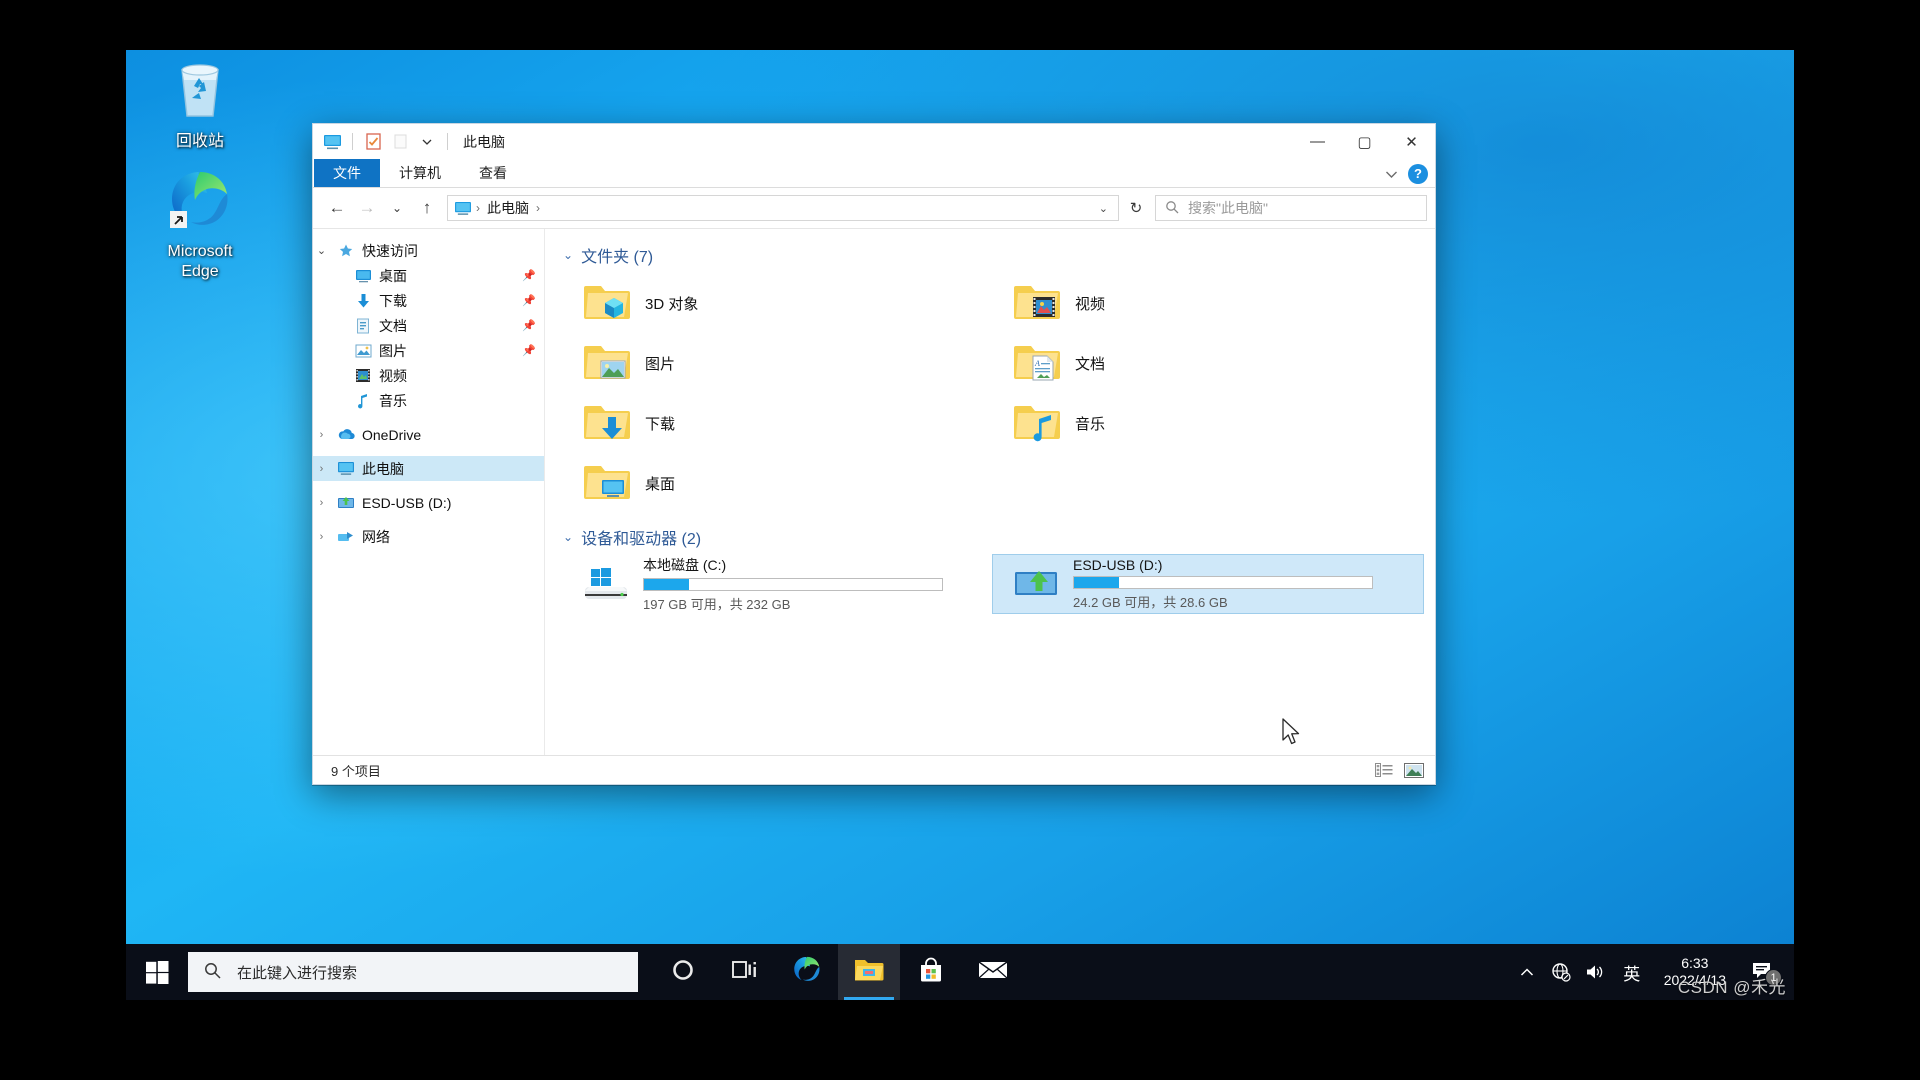 Image resolution: width=1920 pixels, height=1080 pixels. Describe the element at coordinates (428, 275) in the screenshot. I see `sidebar-item-desktop: 桌面 📌` at that location.